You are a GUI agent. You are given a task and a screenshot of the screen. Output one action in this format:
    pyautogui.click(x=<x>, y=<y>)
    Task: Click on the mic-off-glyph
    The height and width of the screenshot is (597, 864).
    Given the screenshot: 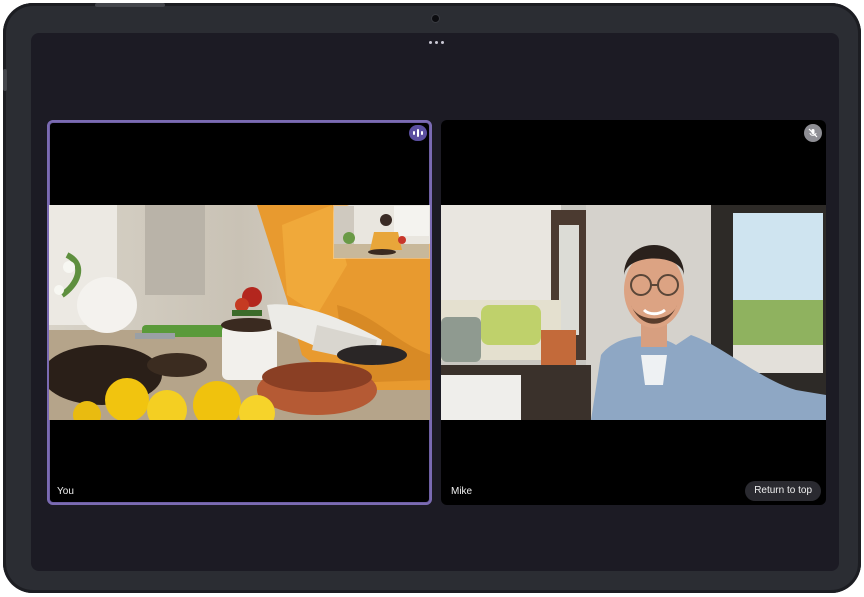 What is the action you would take?
    pyautogui.click(x=813, y=133)
    